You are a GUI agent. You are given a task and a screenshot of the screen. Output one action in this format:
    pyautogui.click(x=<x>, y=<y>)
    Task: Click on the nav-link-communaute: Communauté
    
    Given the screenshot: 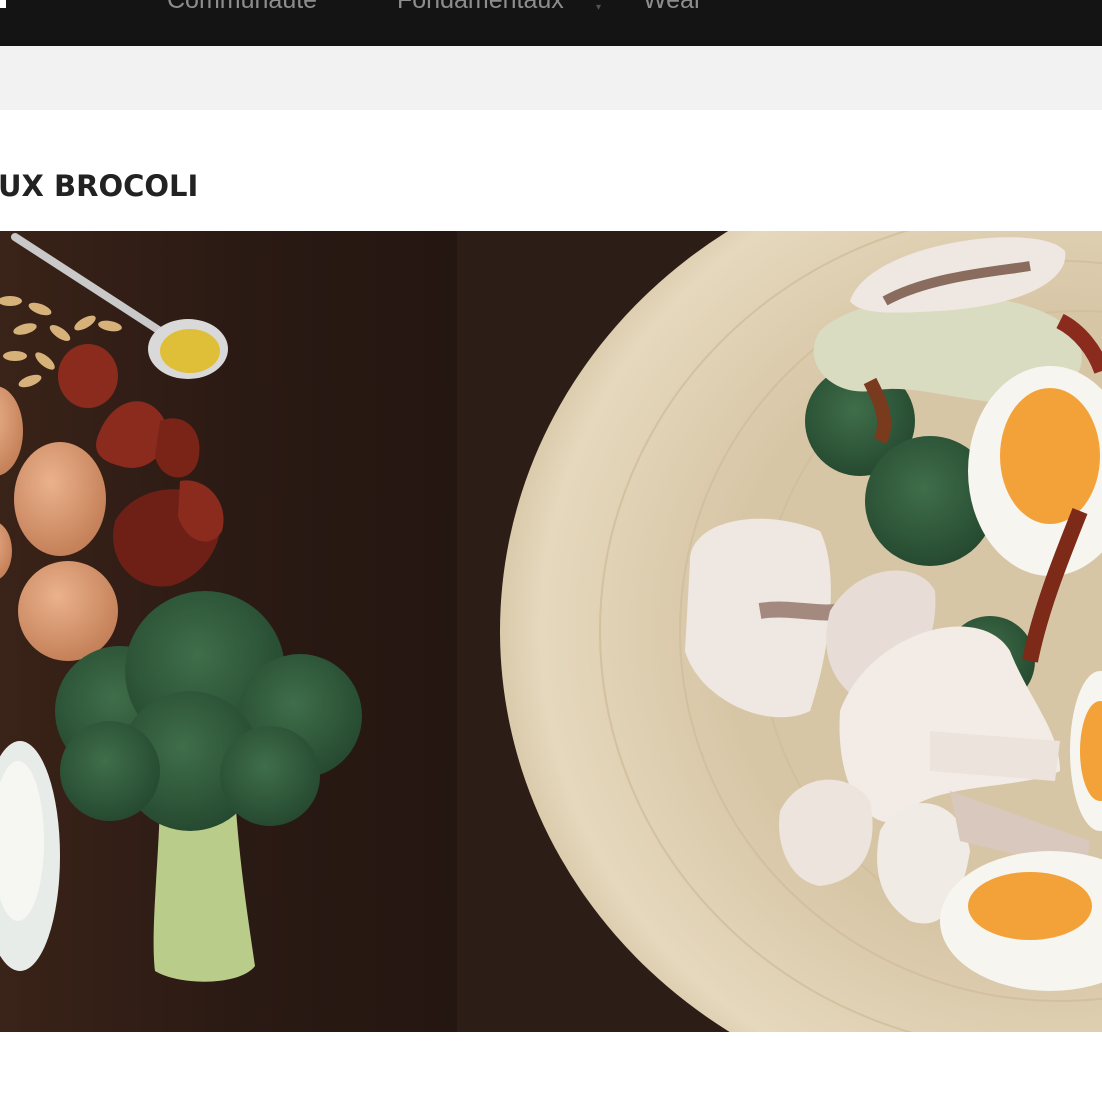 What is the action you would take?
    pyautogui.click(x=242, y=7)
    